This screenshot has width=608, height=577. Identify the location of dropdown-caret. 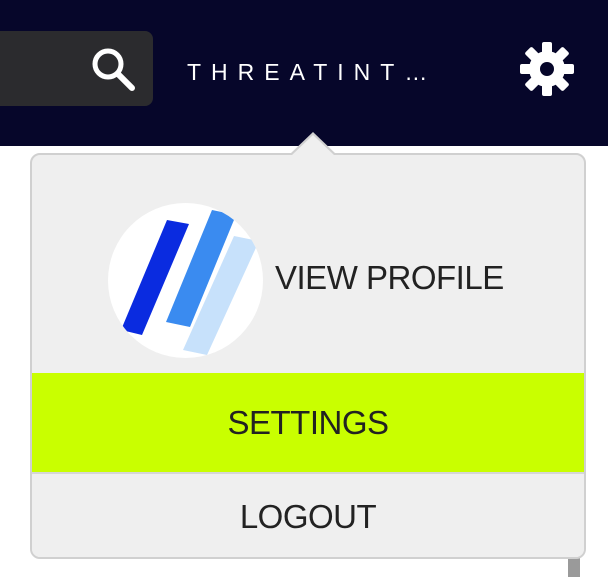
(313, 145).